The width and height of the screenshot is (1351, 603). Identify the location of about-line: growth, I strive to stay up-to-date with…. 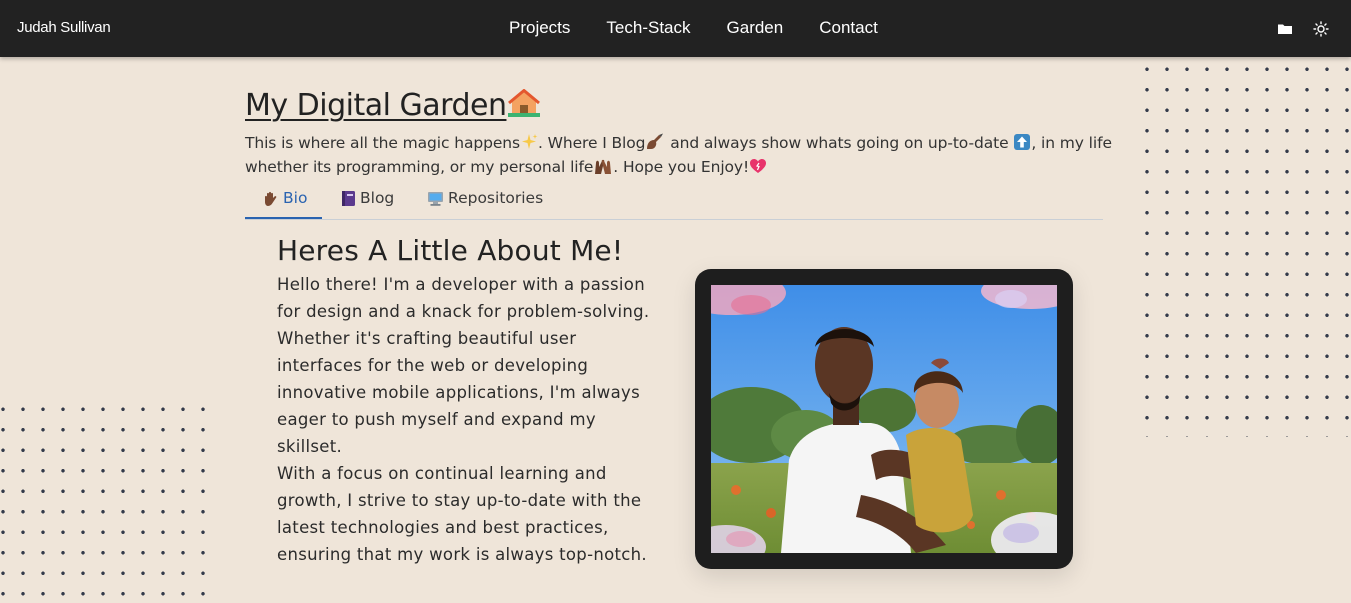
(459, 500).